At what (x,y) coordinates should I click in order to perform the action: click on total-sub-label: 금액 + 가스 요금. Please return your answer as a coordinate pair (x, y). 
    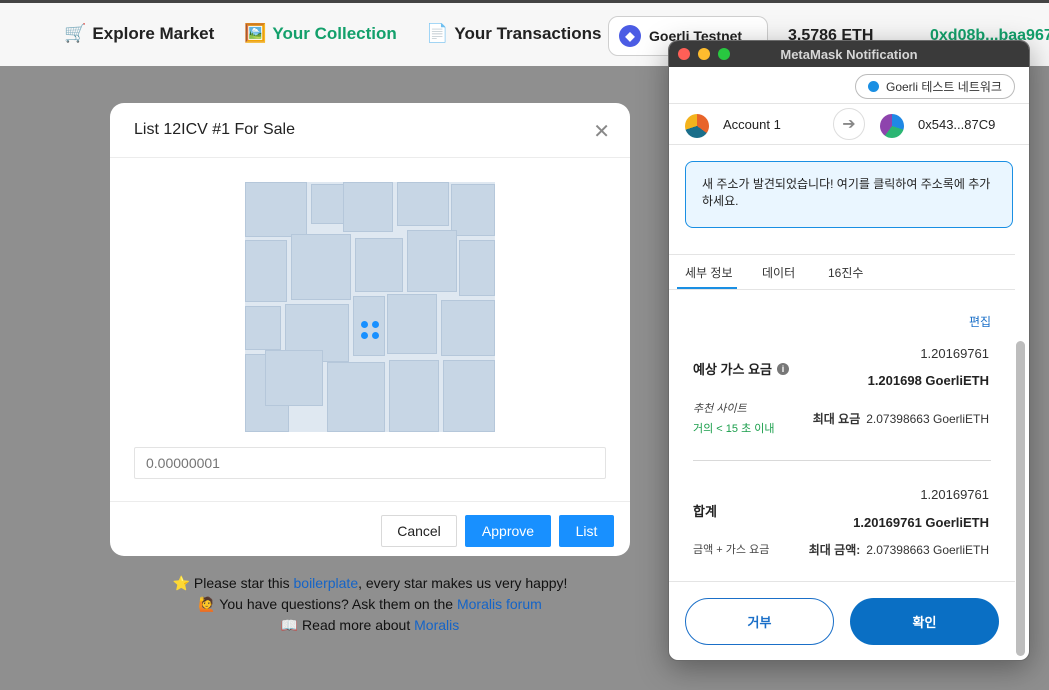
    Looking at the image, I should click on (731, 550).